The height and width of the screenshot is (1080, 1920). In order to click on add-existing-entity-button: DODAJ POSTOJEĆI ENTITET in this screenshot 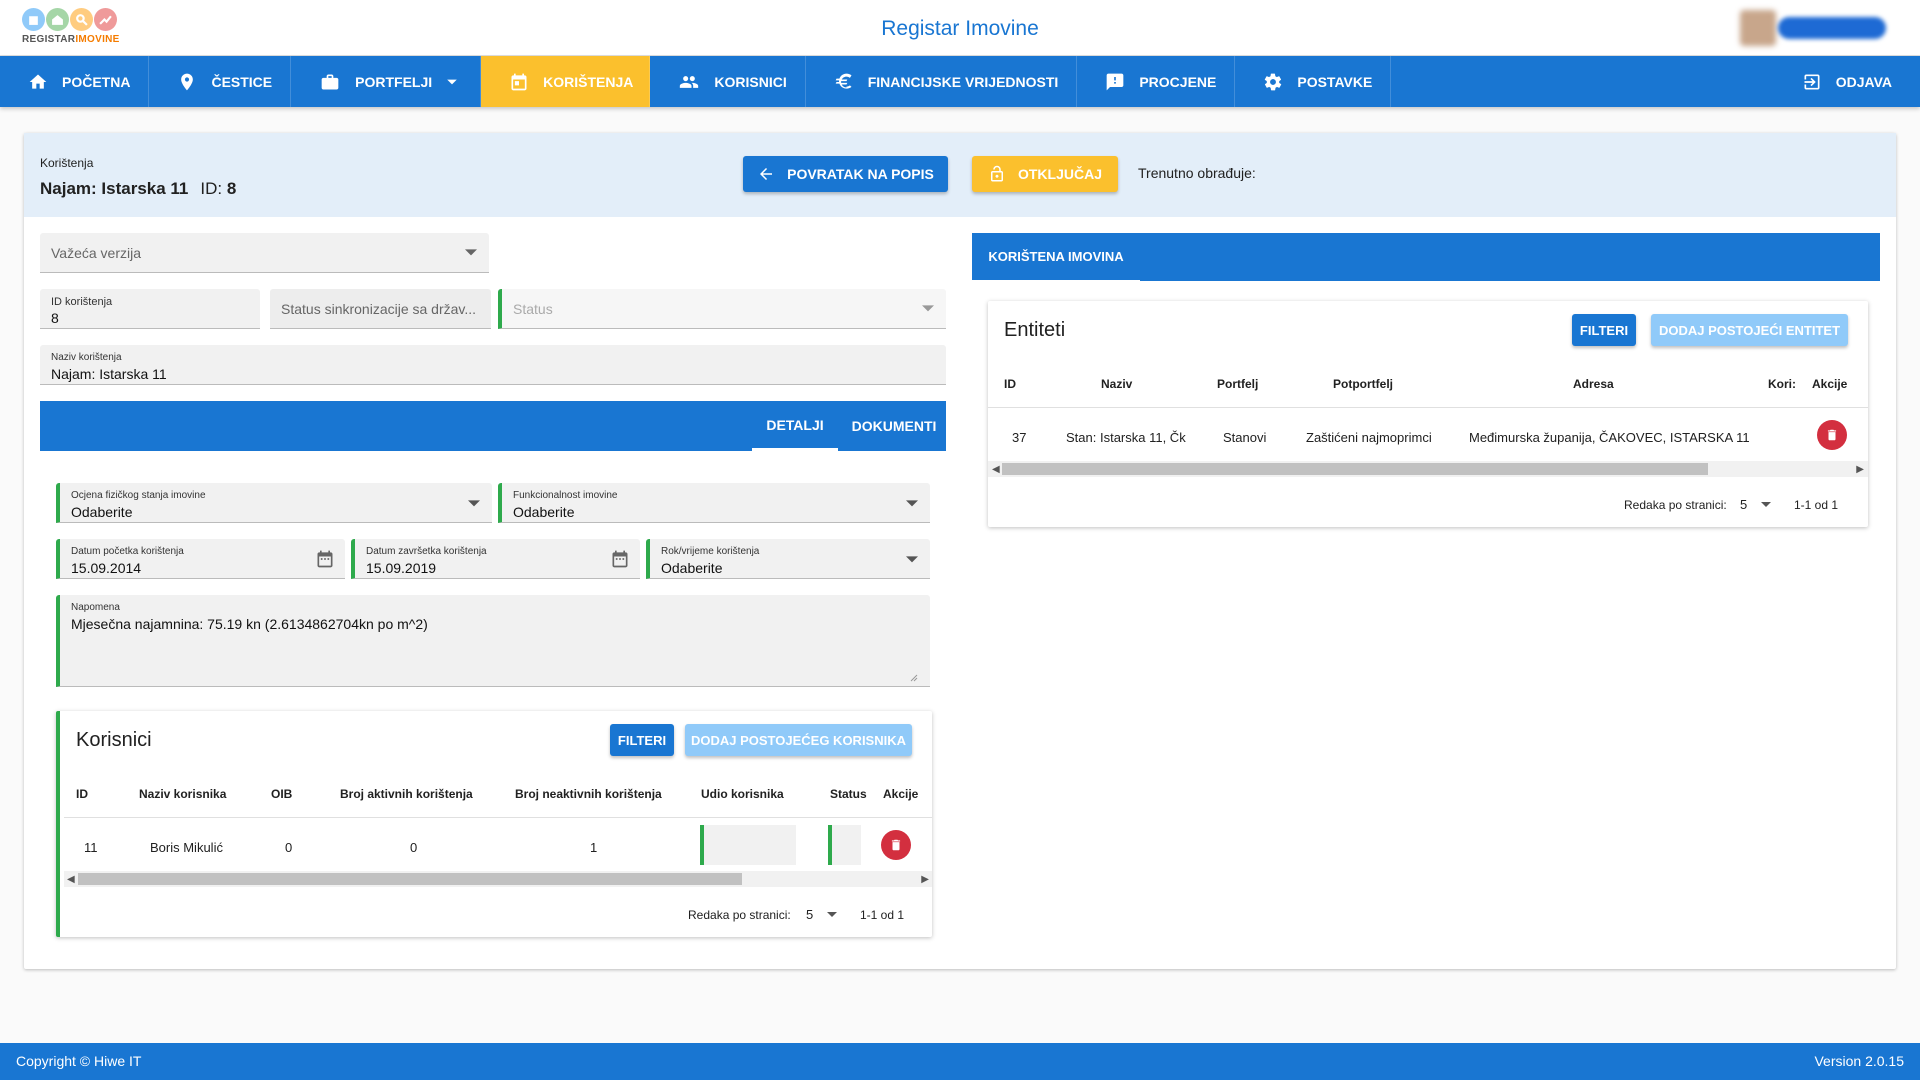, I will do `click(1749, 330)`.